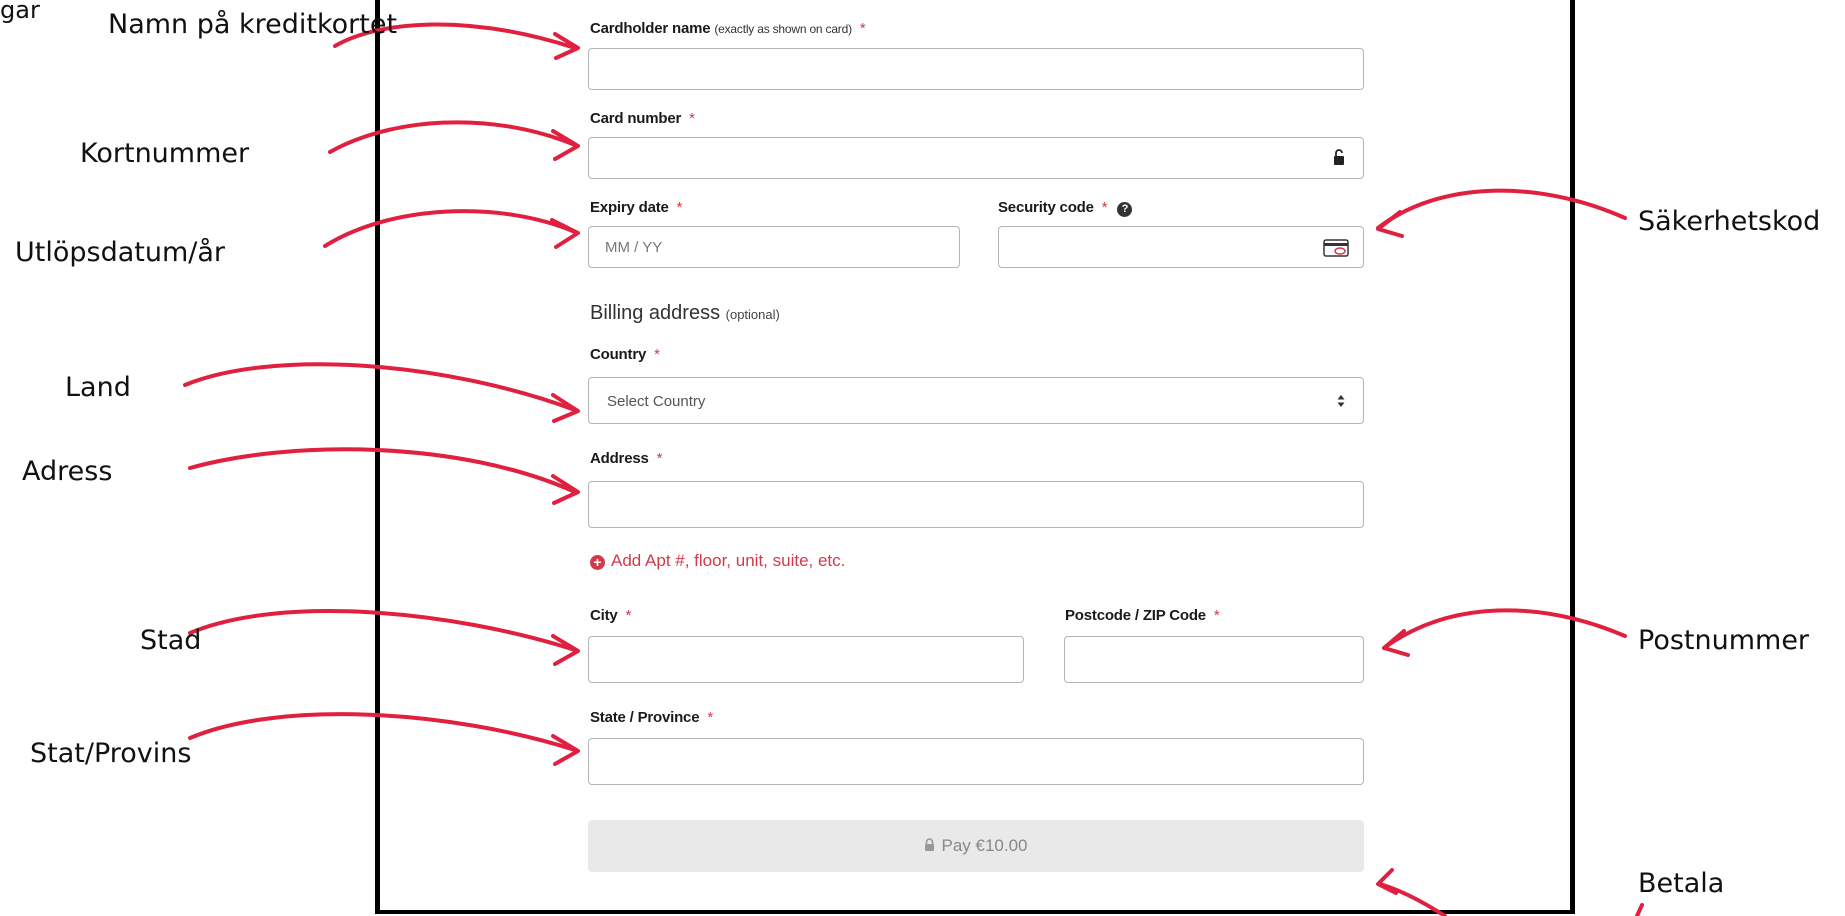 Image resolution: width=1845 pixels, height=916 pixels. Describe the element at coordinates (111, 753) in the screenshot. I see `annotation-state: Stat/Provins` at that location.